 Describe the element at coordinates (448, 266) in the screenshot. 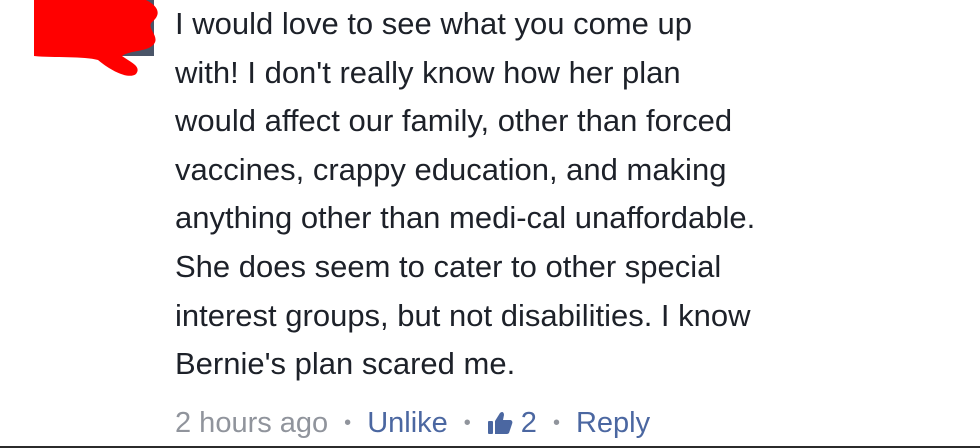

I see `comment-line: She does seem to cater to other special` at that location.